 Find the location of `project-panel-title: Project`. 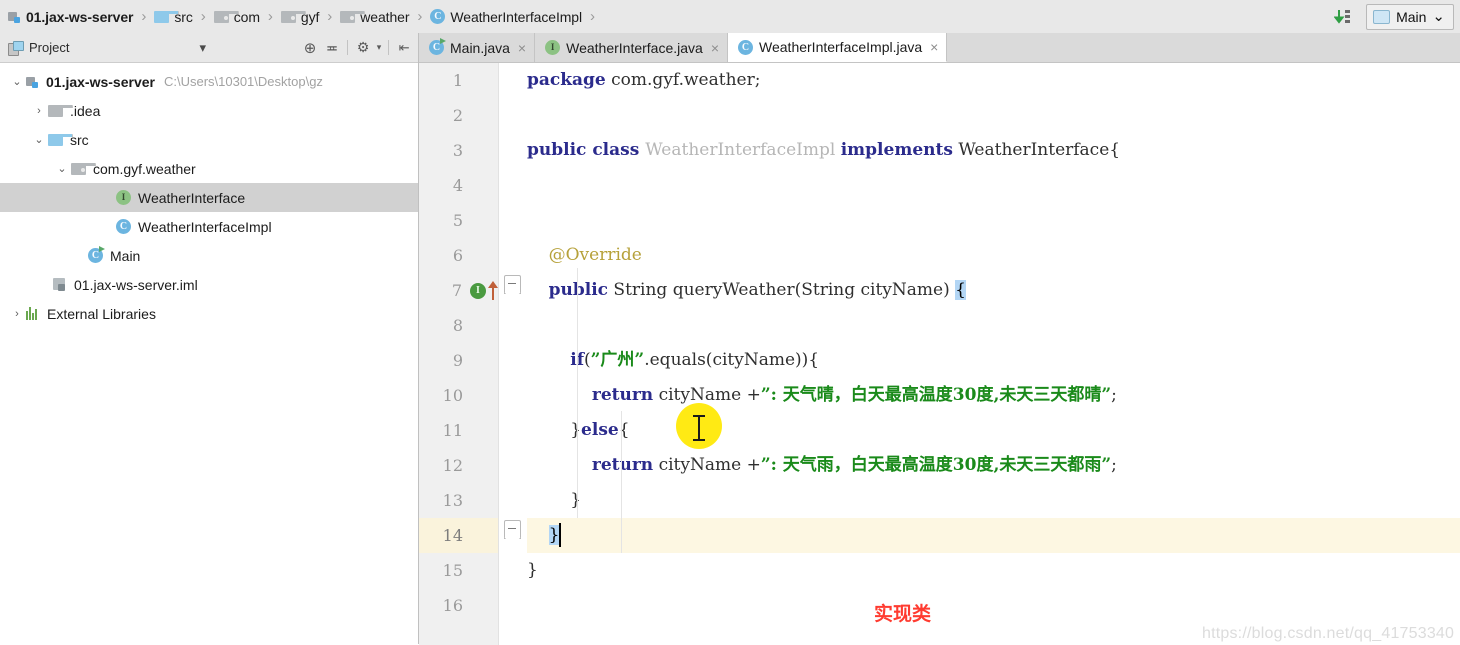

project-panel-title: Project is located at coordinates (49, 47).